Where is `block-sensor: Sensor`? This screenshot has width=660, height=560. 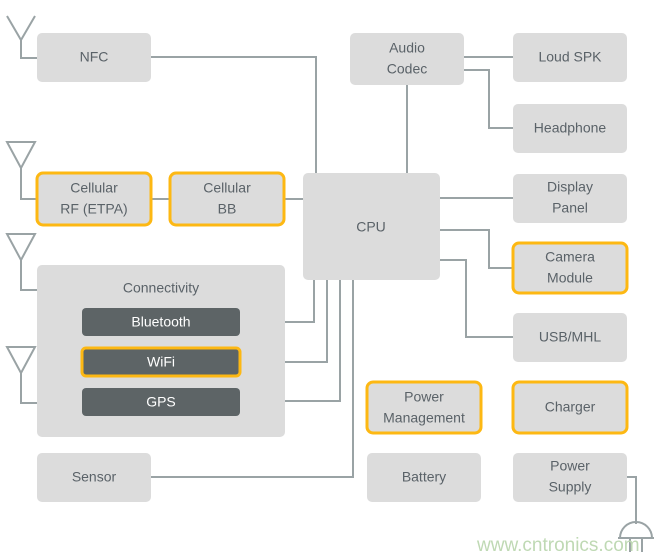 block-sensor: Sensor is located at coordinates (94, 477).